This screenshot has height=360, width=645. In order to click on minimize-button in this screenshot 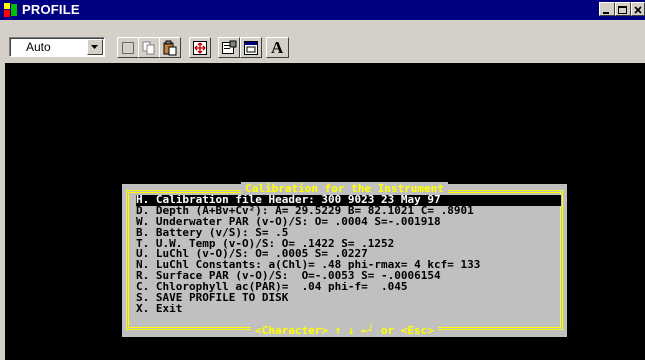, I will do `click(607, 9)`.